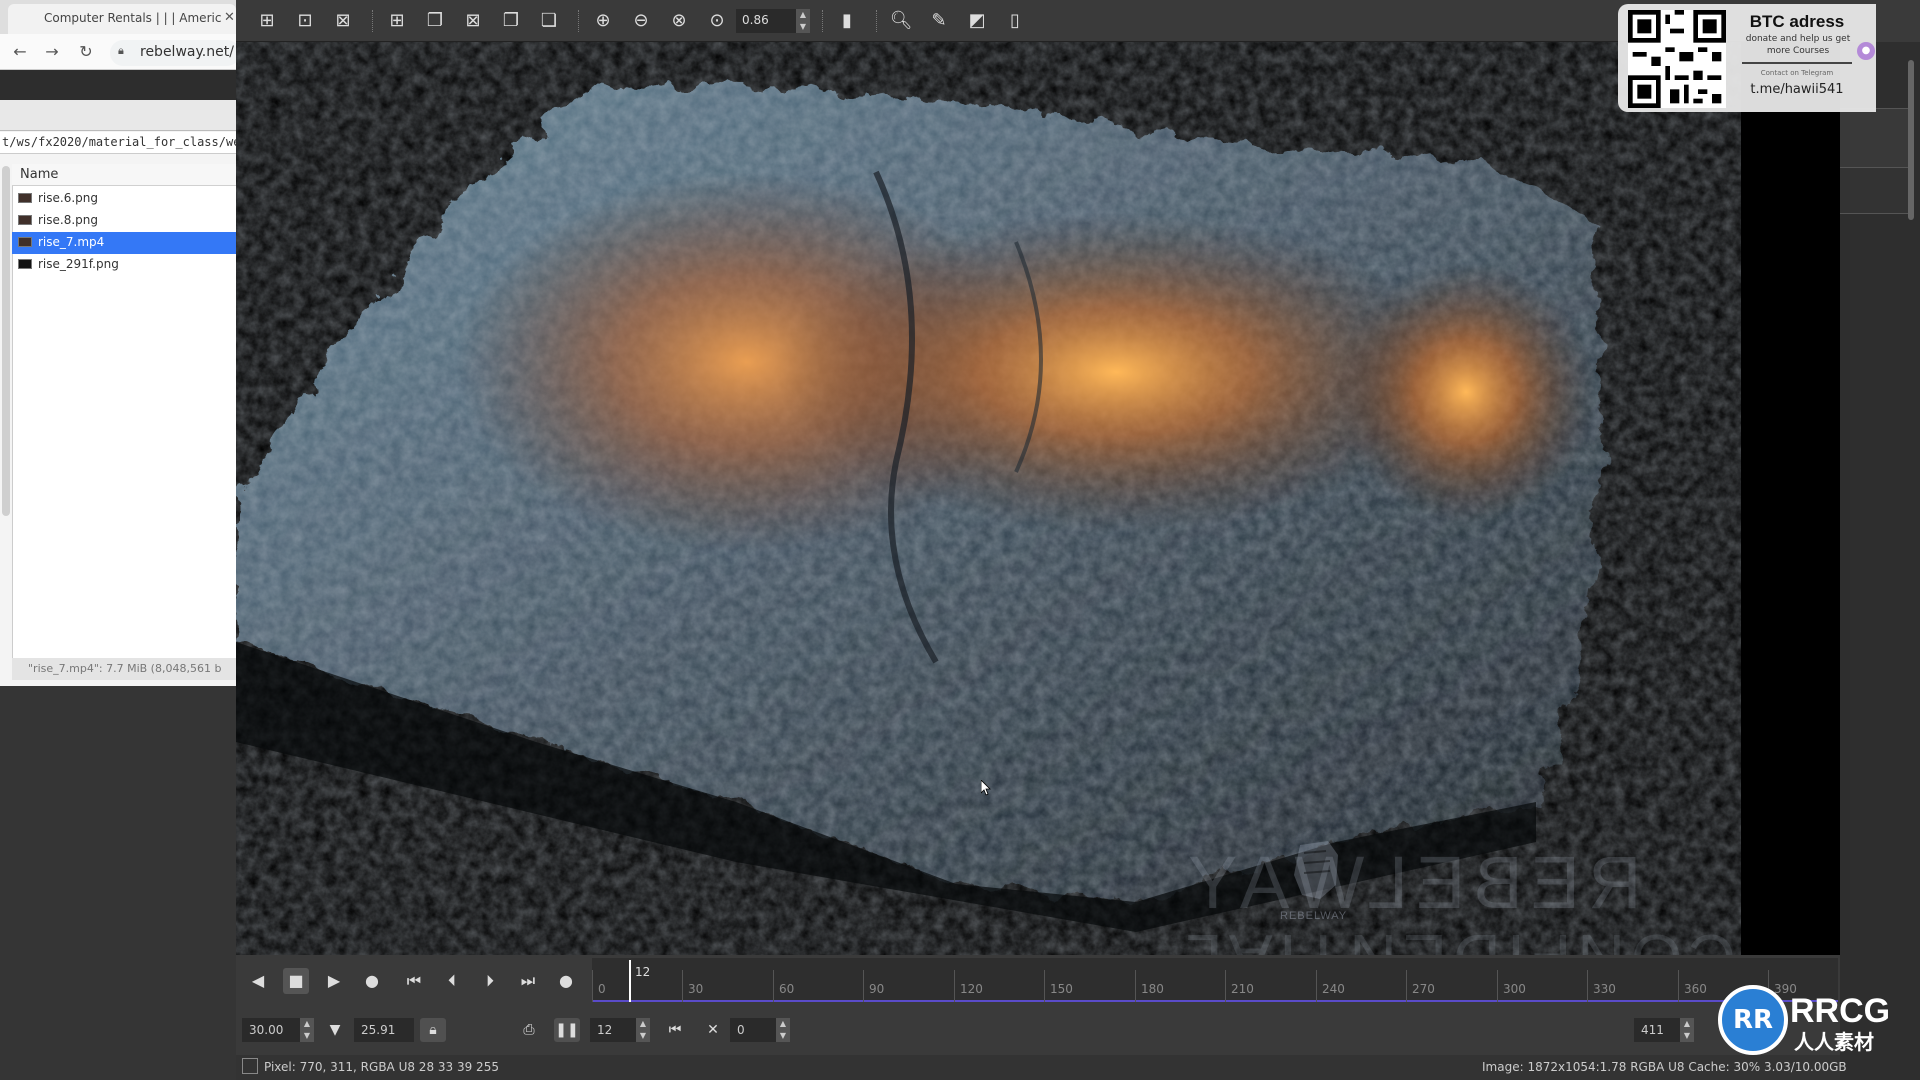 The image size is (1920, 1080). I want to click on end-frame-spinner: ▲ ▼, so click(1687, 1030).